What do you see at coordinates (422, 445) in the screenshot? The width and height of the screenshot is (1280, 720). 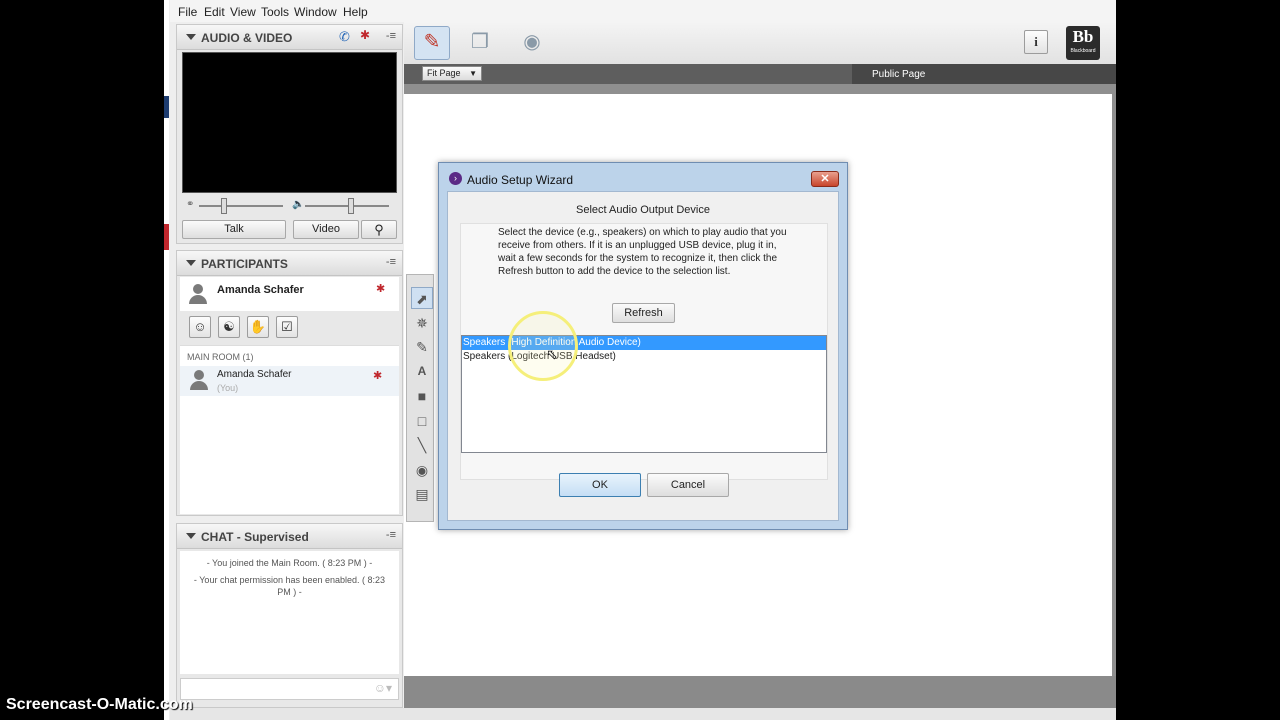 I see `line-tool-icon: ╲` at bounding box center [422, 445].